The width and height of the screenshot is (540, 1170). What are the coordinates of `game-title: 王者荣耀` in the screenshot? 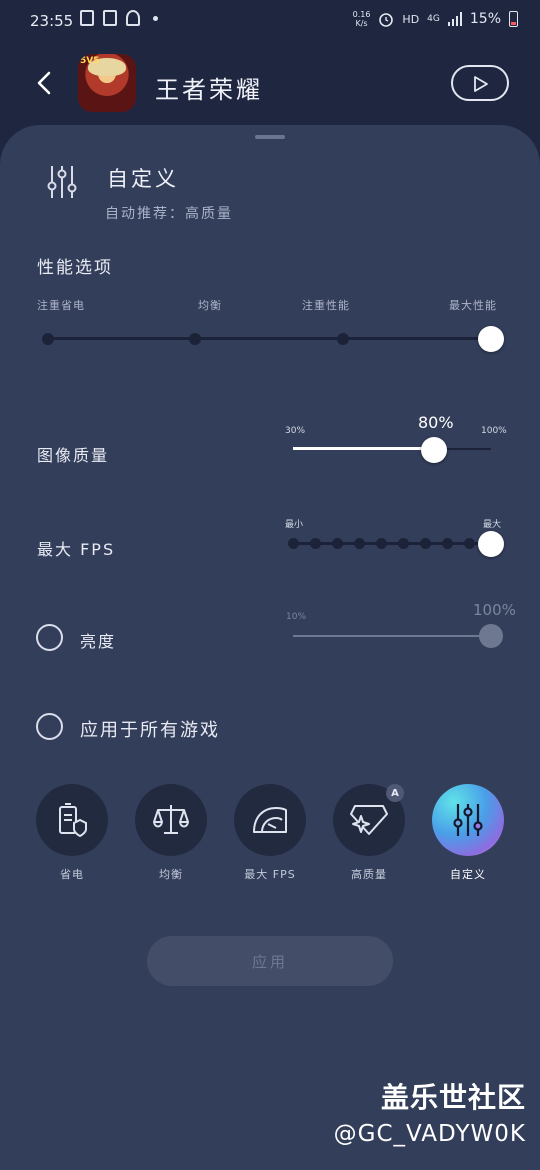 It's located at (209, 90).